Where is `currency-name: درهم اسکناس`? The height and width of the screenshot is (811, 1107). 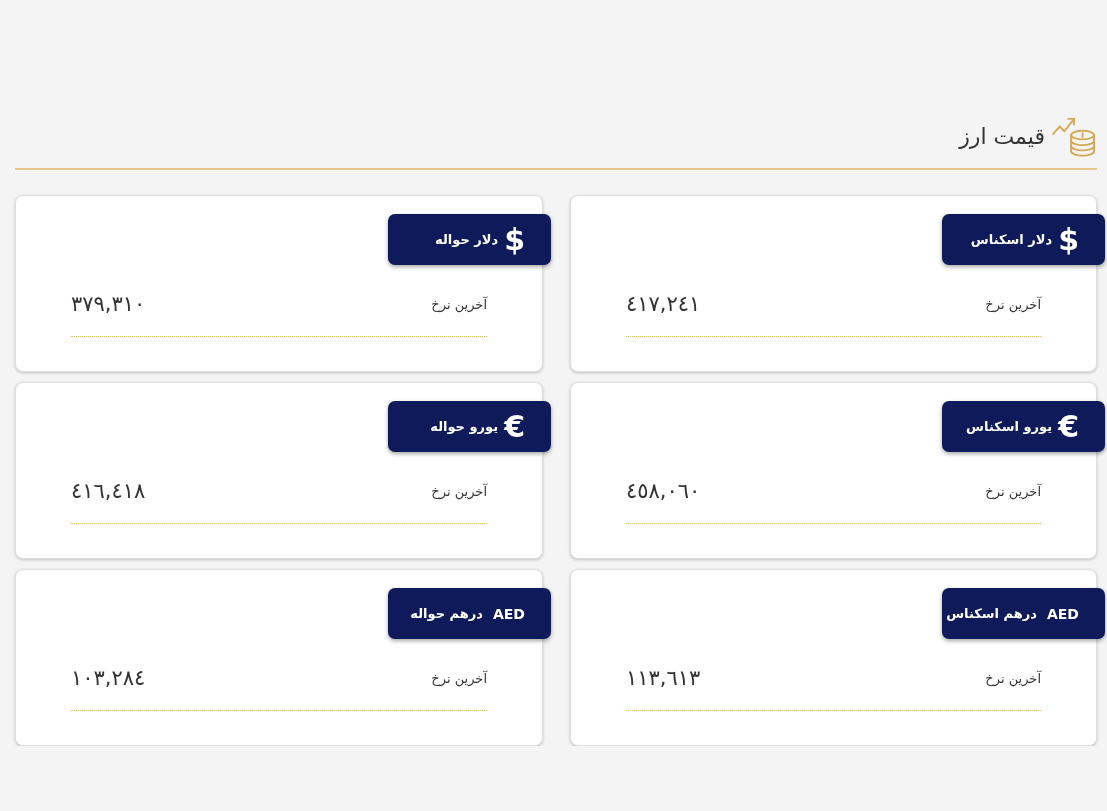 currency-name: درهم اسکناس is located at coordinates (991, 613).